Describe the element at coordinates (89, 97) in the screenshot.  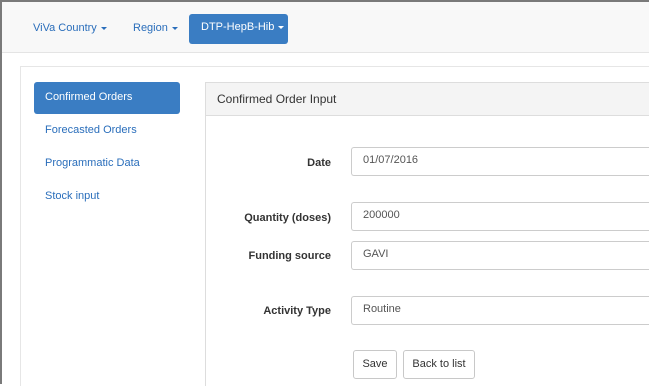
I see `sidebar-item-label: Confirmed Orders` at that location.